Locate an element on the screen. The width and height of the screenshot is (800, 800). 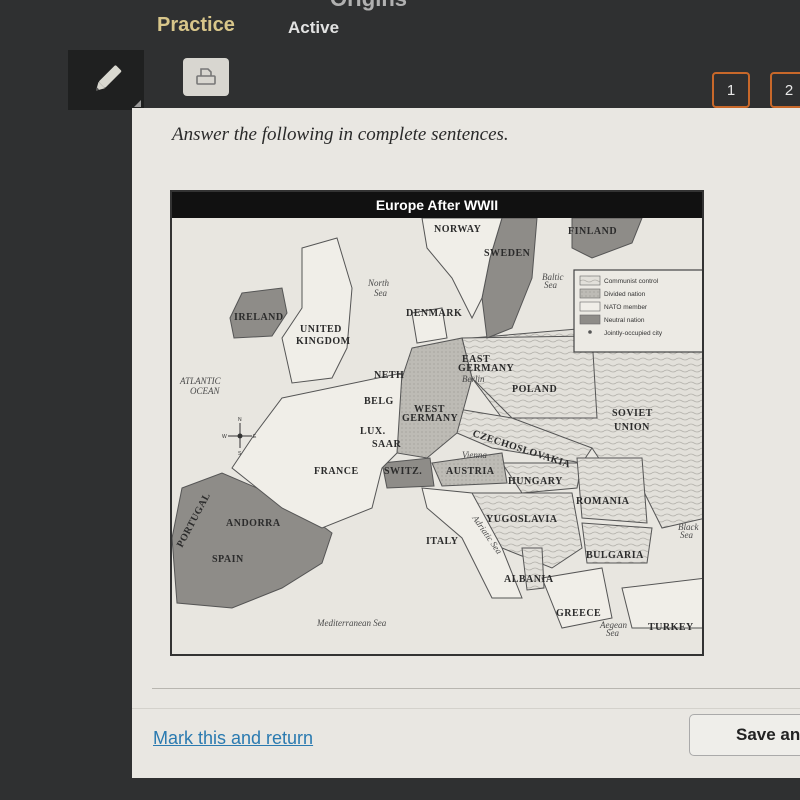
label-uk-1: UNITED is located at coordinates (321, 329).